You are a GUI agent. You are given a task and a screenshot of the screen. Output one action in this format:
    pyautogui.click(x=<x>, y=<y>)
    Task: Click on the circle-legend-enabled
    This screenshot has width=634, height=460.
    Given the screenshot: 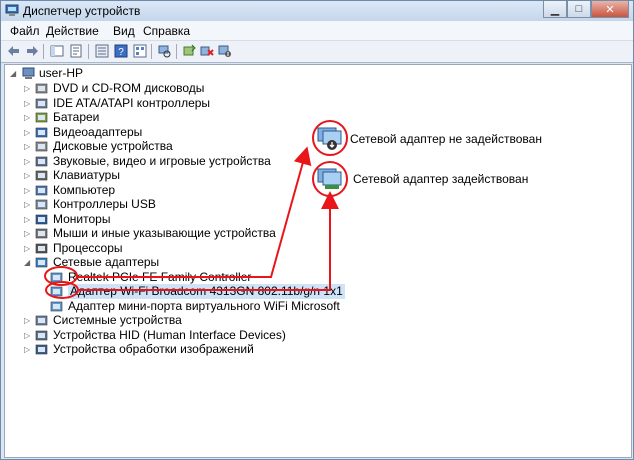 What is the action you would take?
    pyautogui.click(x=330, y=179)
    